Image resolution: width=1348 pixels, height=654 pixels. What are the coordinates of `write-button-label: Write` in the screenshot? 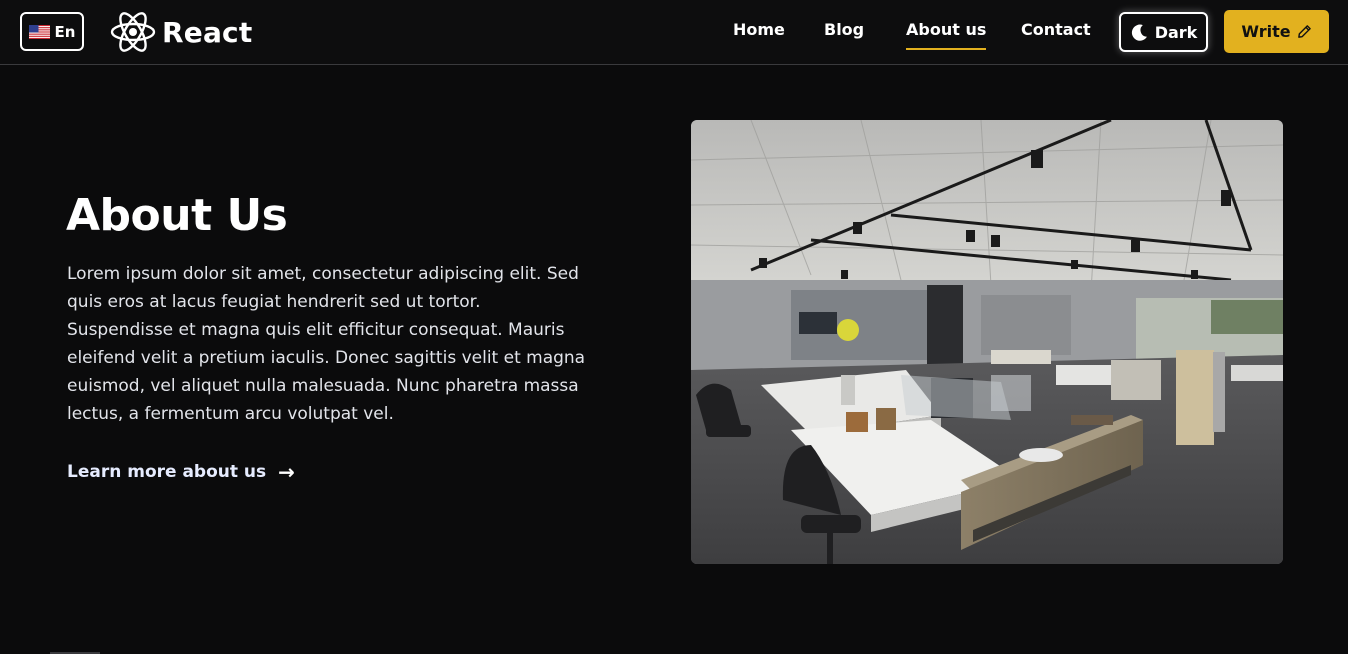 It's located at (1266, 31).